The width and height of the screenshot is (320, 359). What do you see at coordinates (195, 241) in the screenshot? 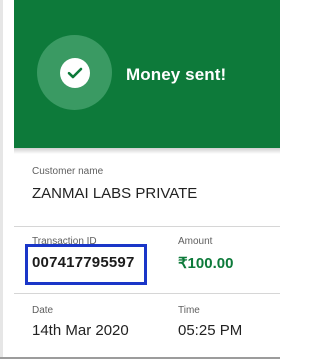
I see `amount-label: Amount` at bounding box center [195, 241].